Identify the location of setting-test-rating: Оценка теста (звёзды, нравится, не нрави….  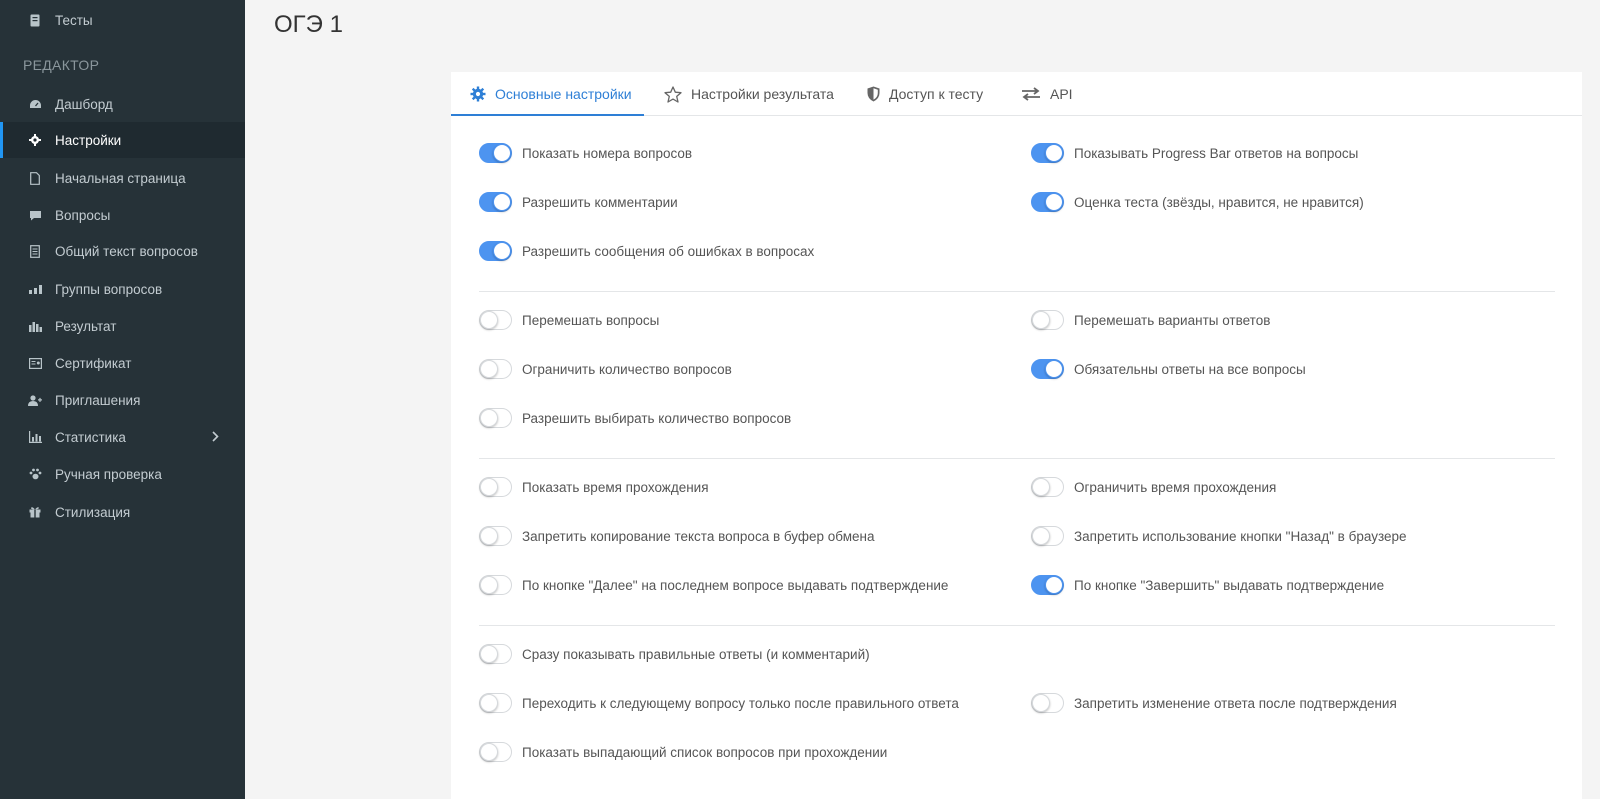
(1197, 202).